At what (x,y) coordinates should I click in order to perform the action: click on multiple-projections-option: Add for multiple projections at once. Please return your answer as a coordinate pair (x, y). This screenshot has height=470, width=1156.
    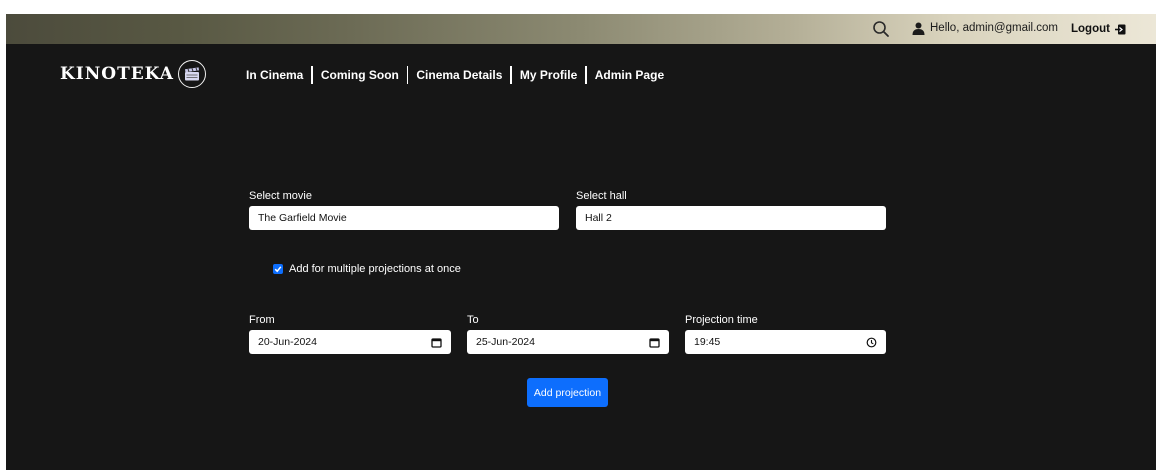
    Looking at the image, I should click on (367, 269).